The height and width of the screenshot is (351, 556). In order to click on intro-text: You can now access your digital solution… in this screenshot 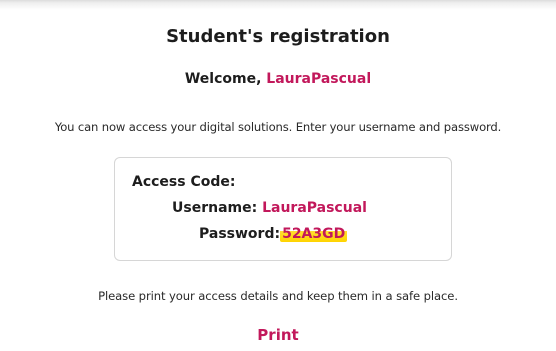, I will do `click(278, 127)`.